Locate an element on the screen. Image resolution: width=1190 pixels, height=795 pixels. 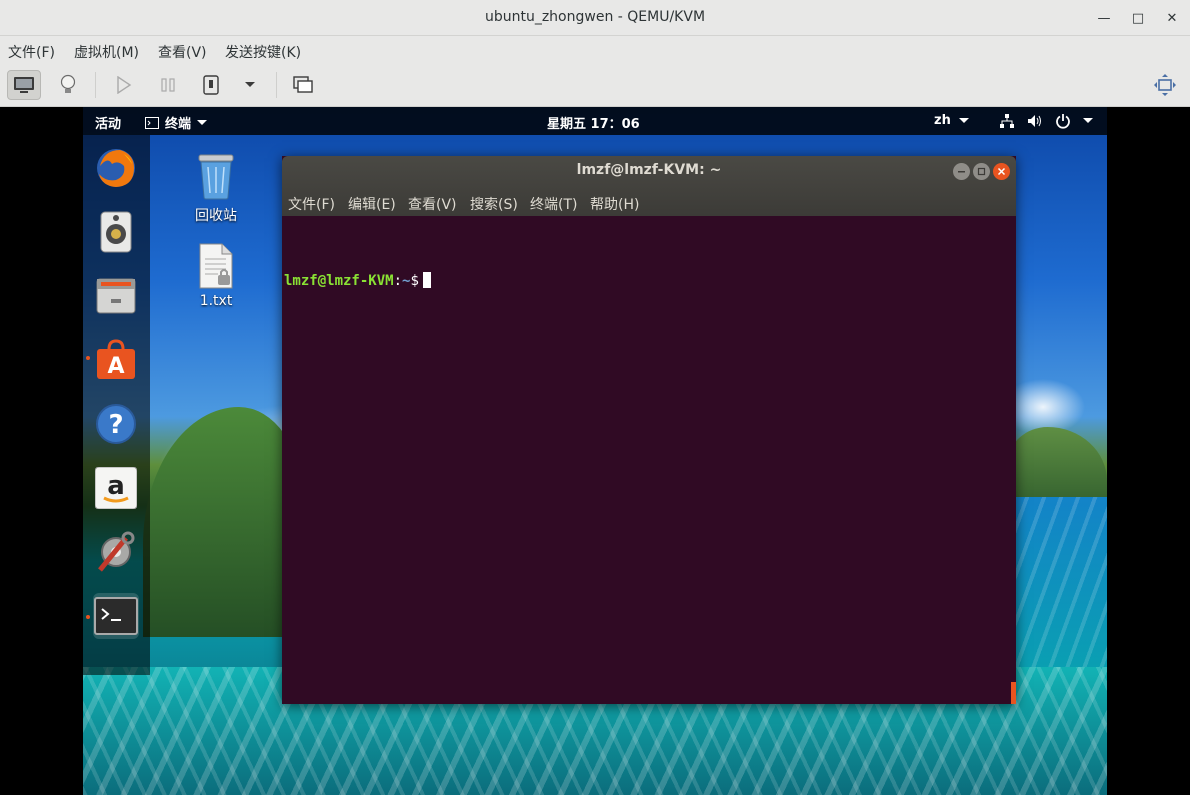
dock-item-terminal is located at coordinates (116, 616).